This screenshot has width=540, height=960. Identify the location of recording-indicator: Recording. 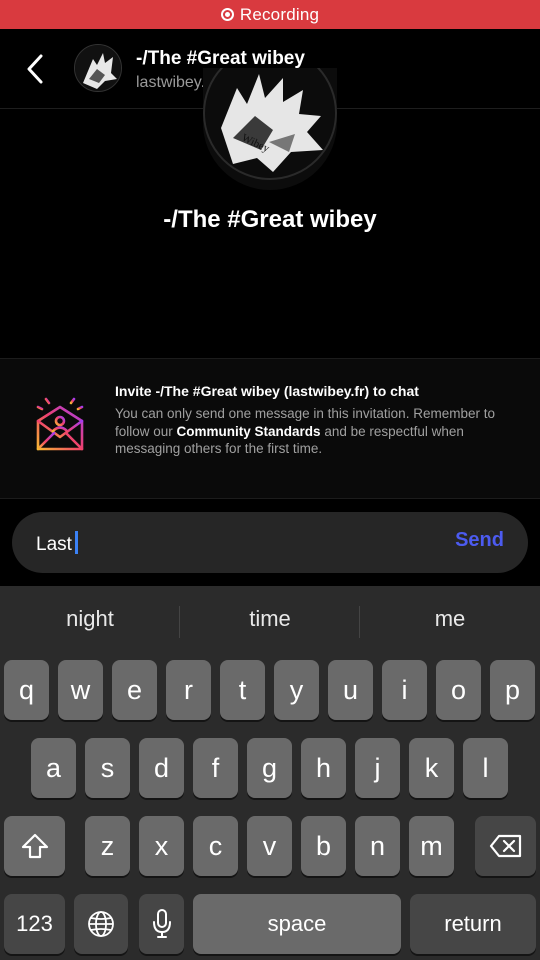
(270, 14).